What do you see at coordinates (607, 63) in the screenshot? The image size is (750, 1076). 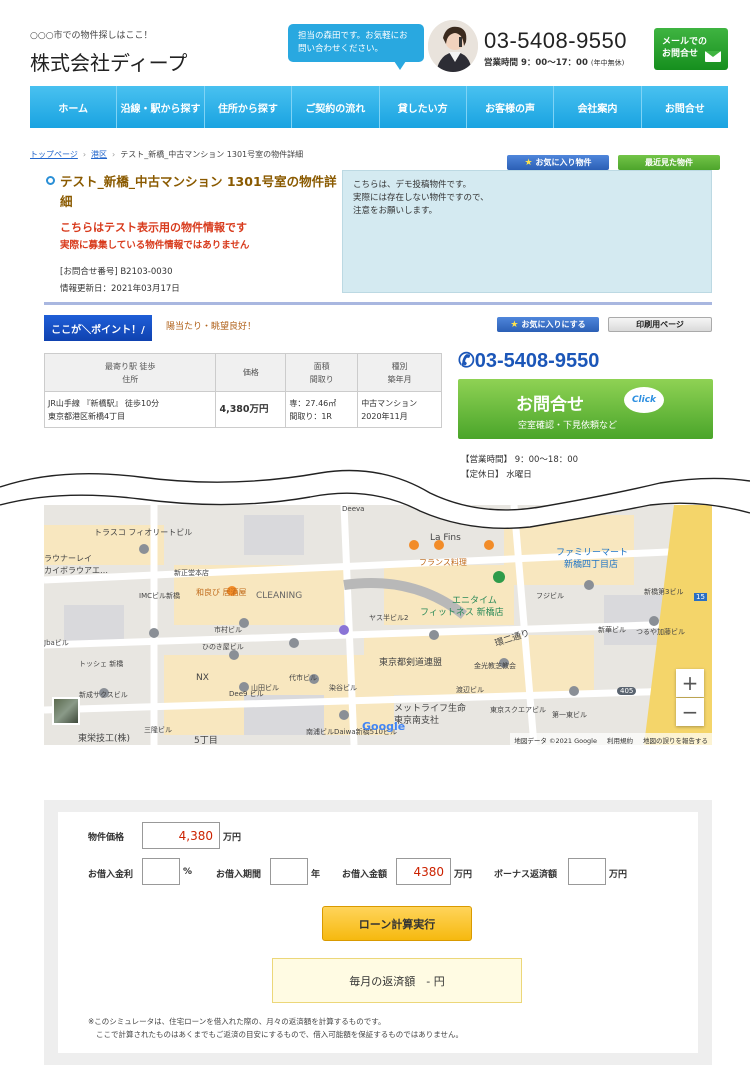 I see `business-hours-note: (年中無休)` at bounding box center [607, 63].